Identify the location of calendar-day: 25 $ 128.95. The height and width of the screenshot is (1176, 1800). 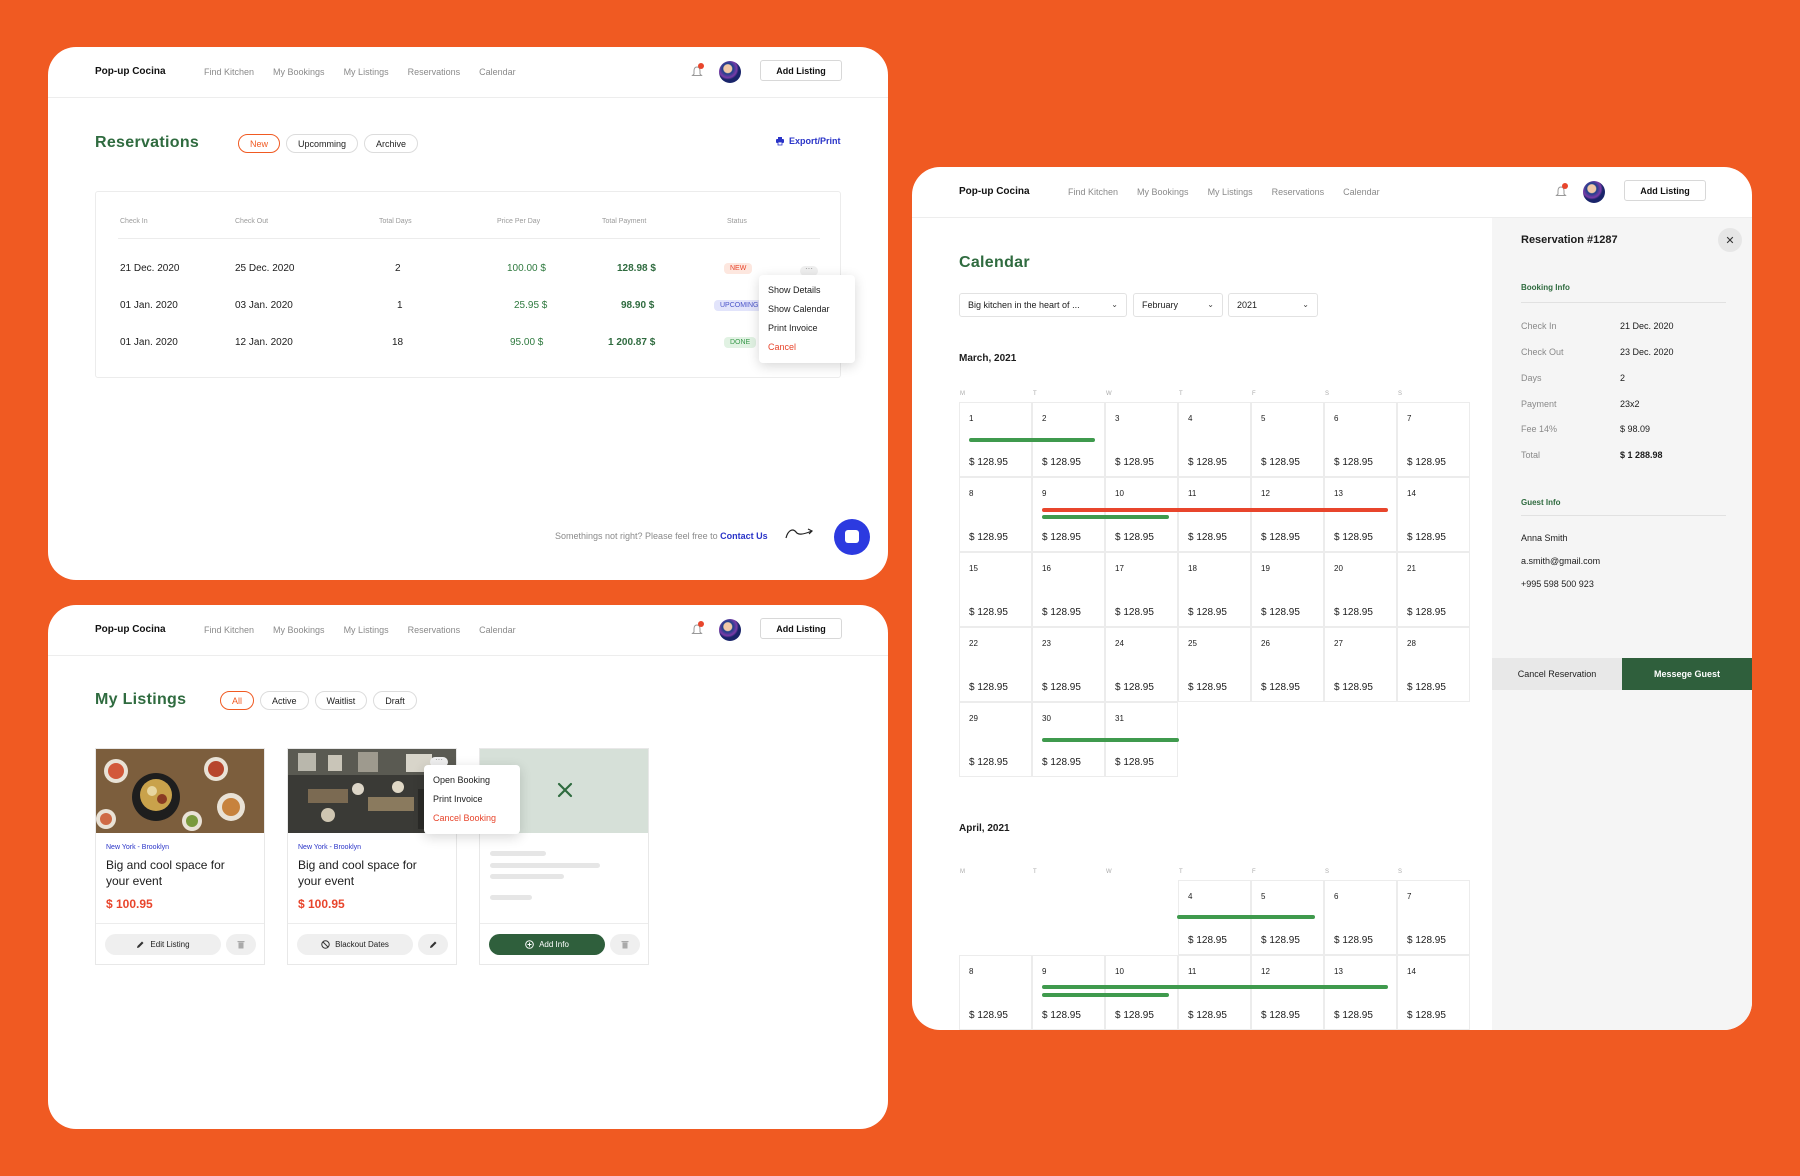
(1214, 664).